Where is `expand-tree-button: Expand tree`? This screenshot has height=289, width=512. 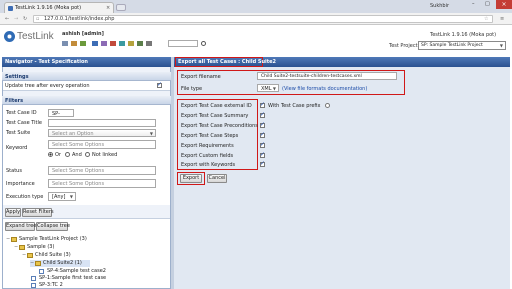
expand-tree-button: Expand tree is located at coordinates (21, 226).